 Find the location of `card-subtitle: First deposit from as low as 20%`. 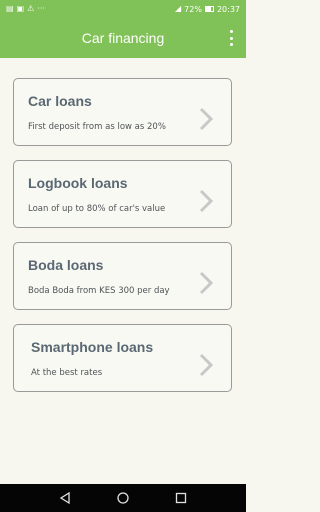

card-subtitle: First deposit from as low as 20% is located at coordinates (97, 127).